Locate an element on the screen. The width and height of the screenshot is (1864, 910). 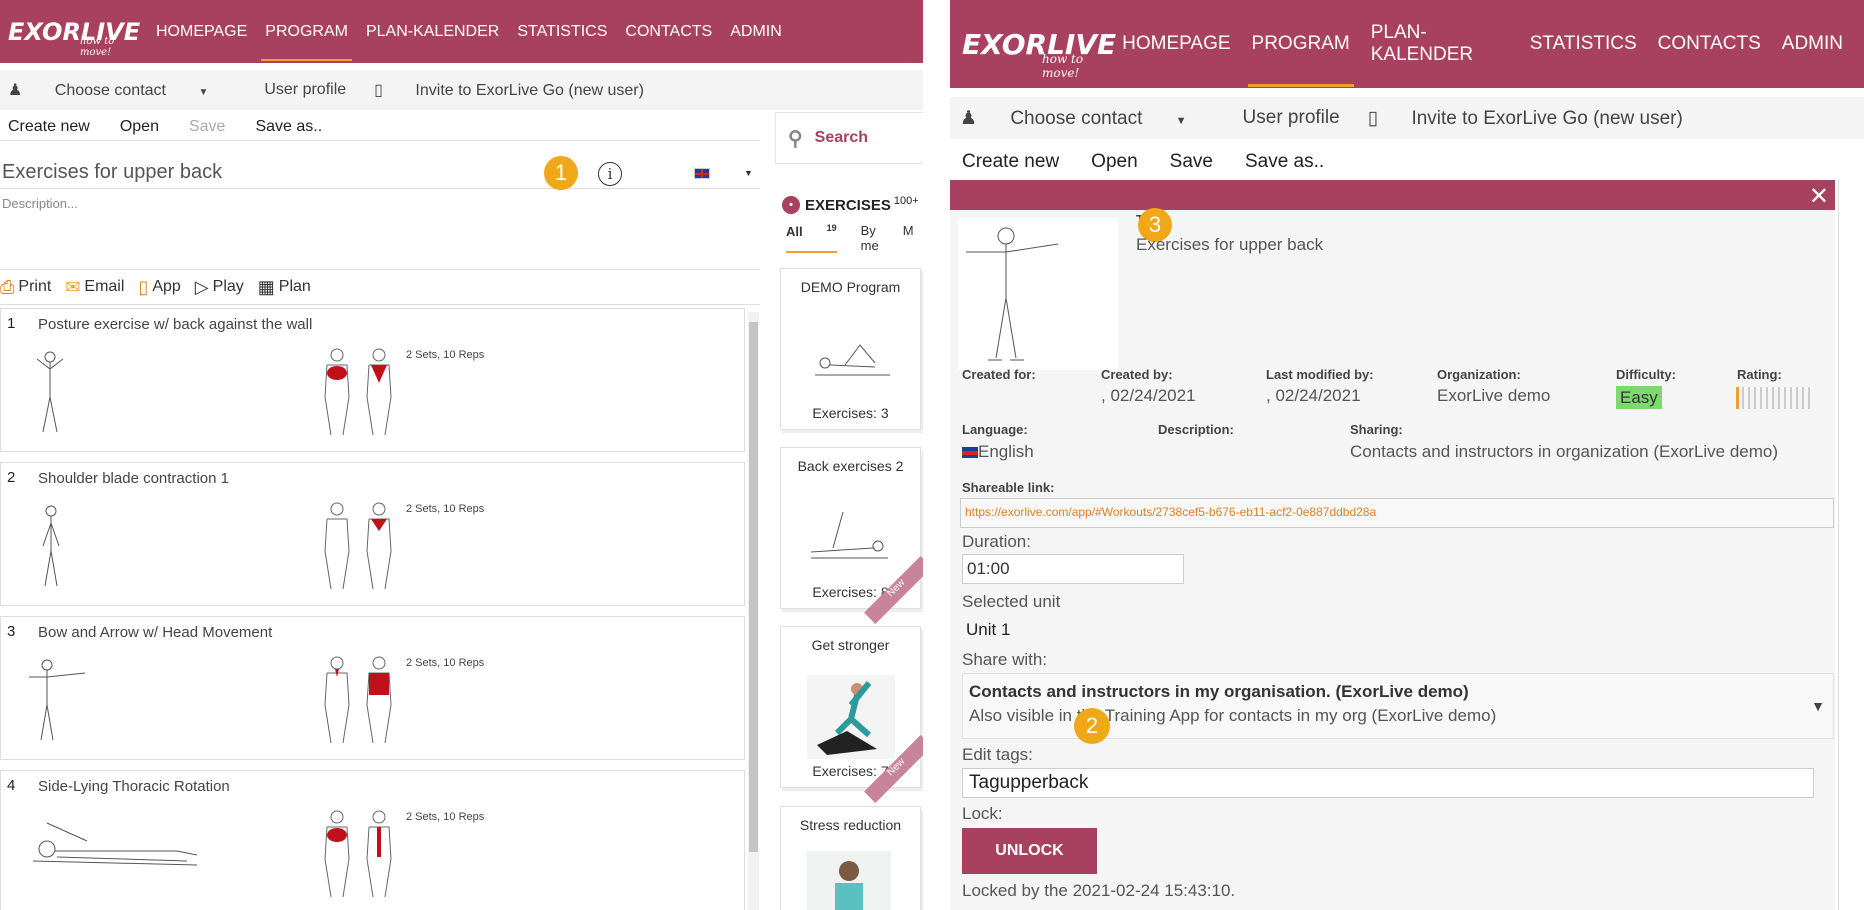
tags-input: Tagupperback is located at coordinates (1388, 783).